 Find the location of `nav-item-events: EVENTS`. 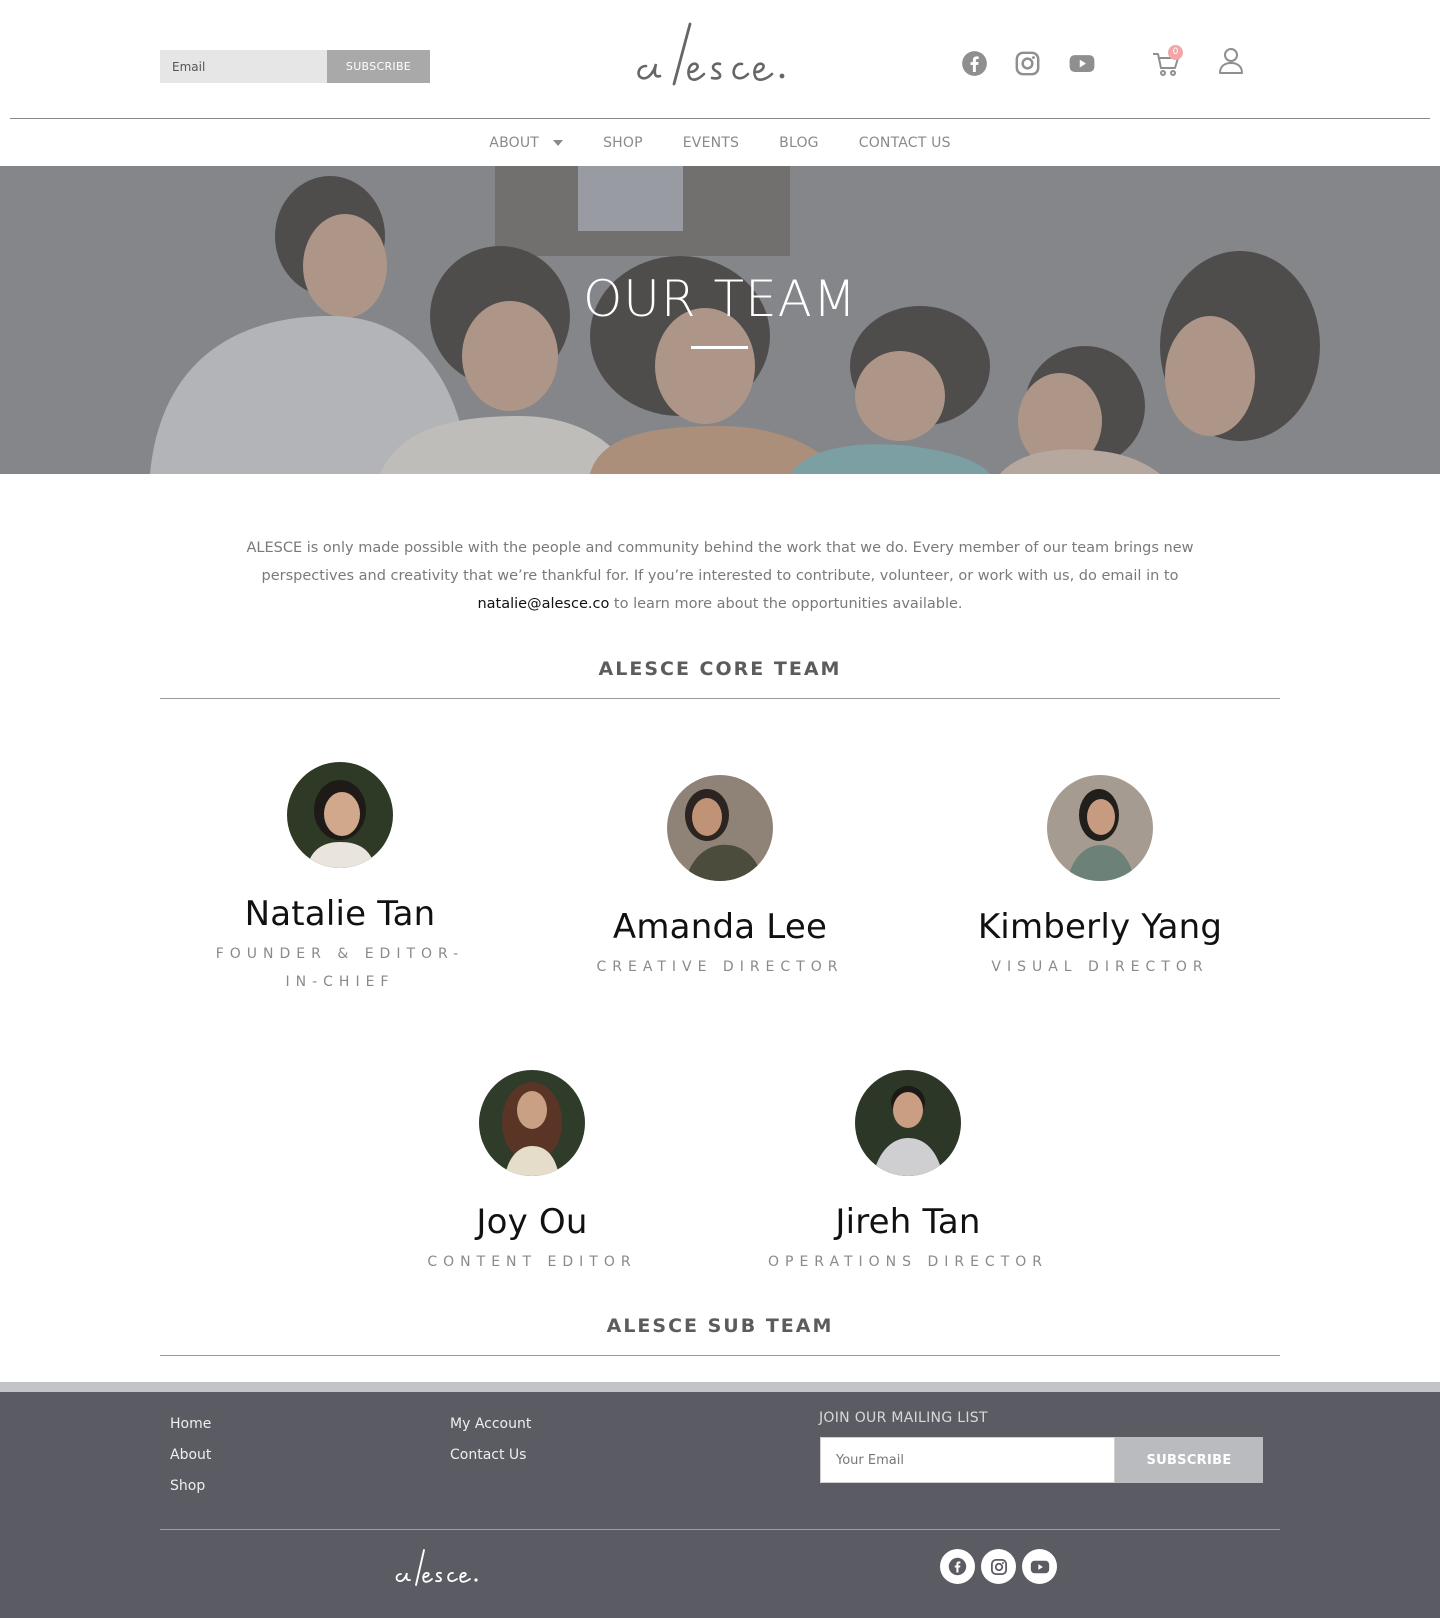

nav-item-events: EVENTS is located at coordinates (711, 143).